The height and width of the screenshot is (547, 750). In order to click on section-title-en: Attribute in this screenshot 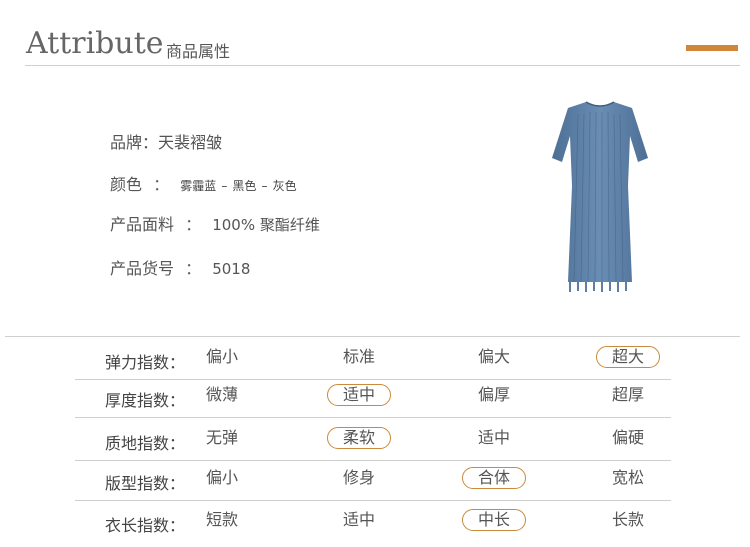, I will do `click(95, 43)`.